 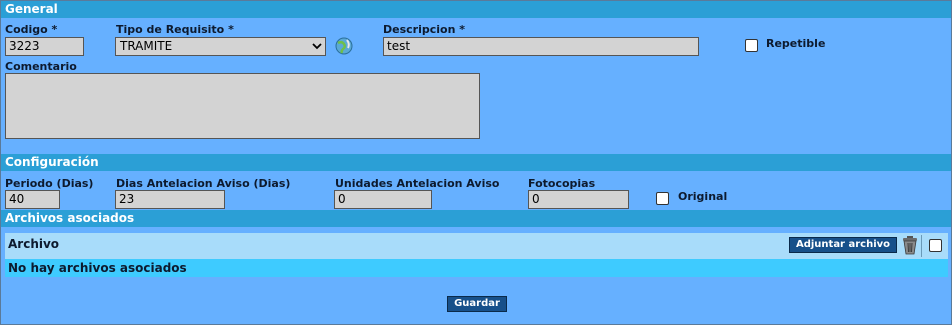 I want to click on select-all-checkbox, so click(x=935, y=245).